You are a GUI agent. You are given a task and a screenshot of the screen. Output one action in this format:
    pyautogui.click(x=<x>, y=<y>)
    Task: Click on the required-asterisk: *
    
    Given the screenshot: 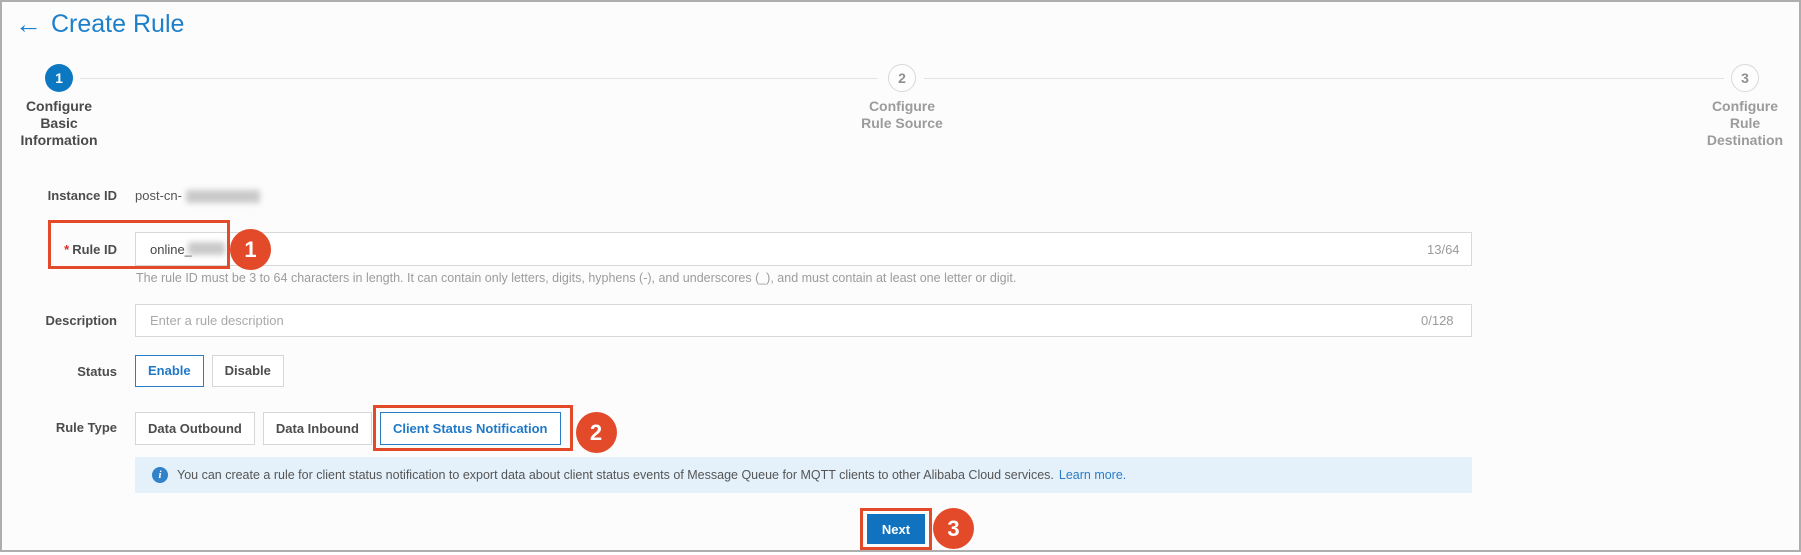 What is the action you would take?
    pyautogui.click(x=67, y=249)
    